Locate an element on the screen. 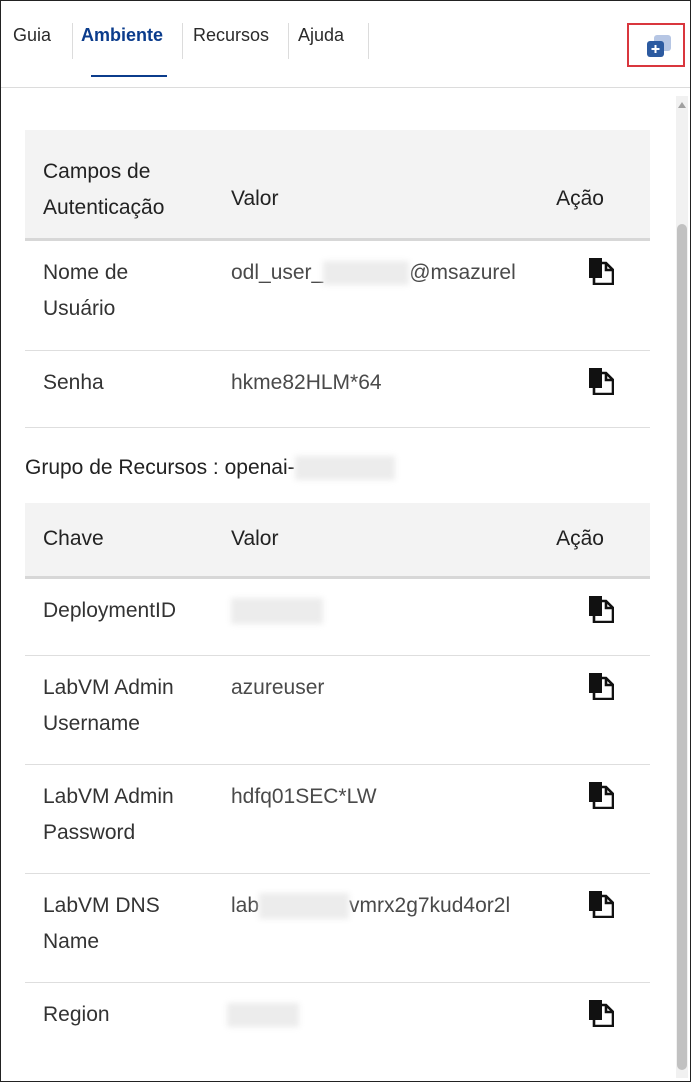  table-row: DeploymentID is located at coordinates (337, 616).